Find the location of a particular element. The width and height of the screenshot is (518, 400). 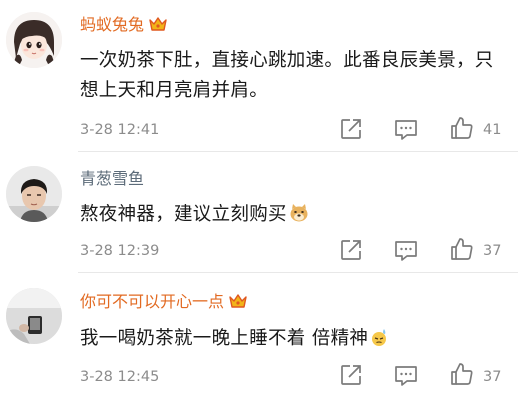

username: 你可不可以开心一点 is located at coordinates (164, 303).